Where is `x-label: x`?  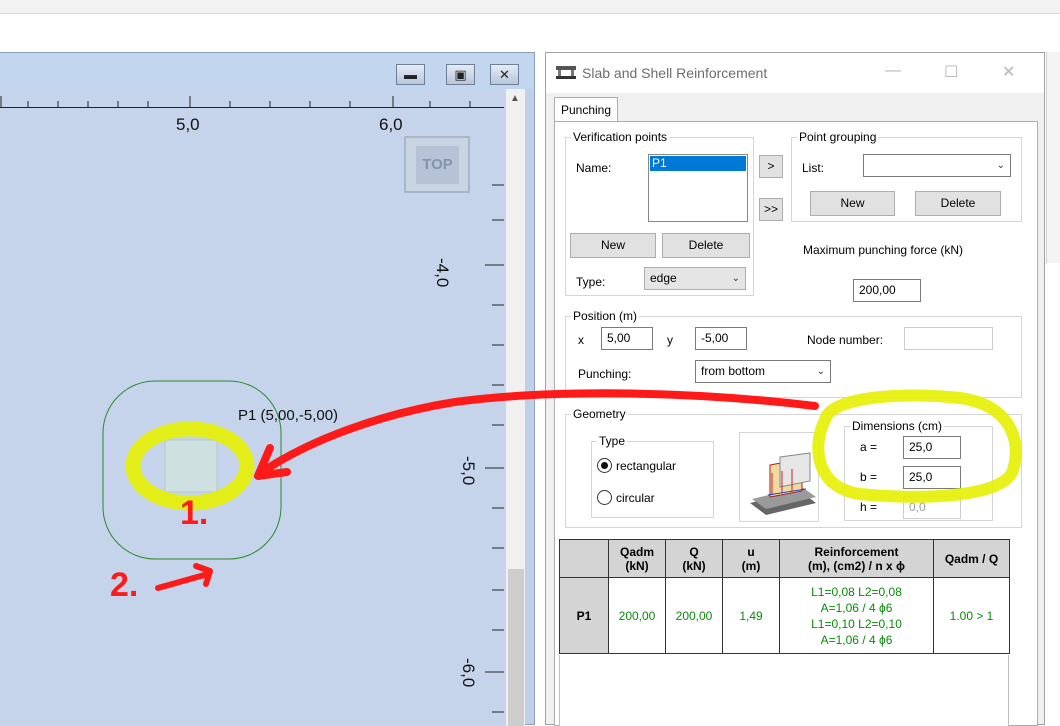
x-label: x is located at coordinates (581, 340).